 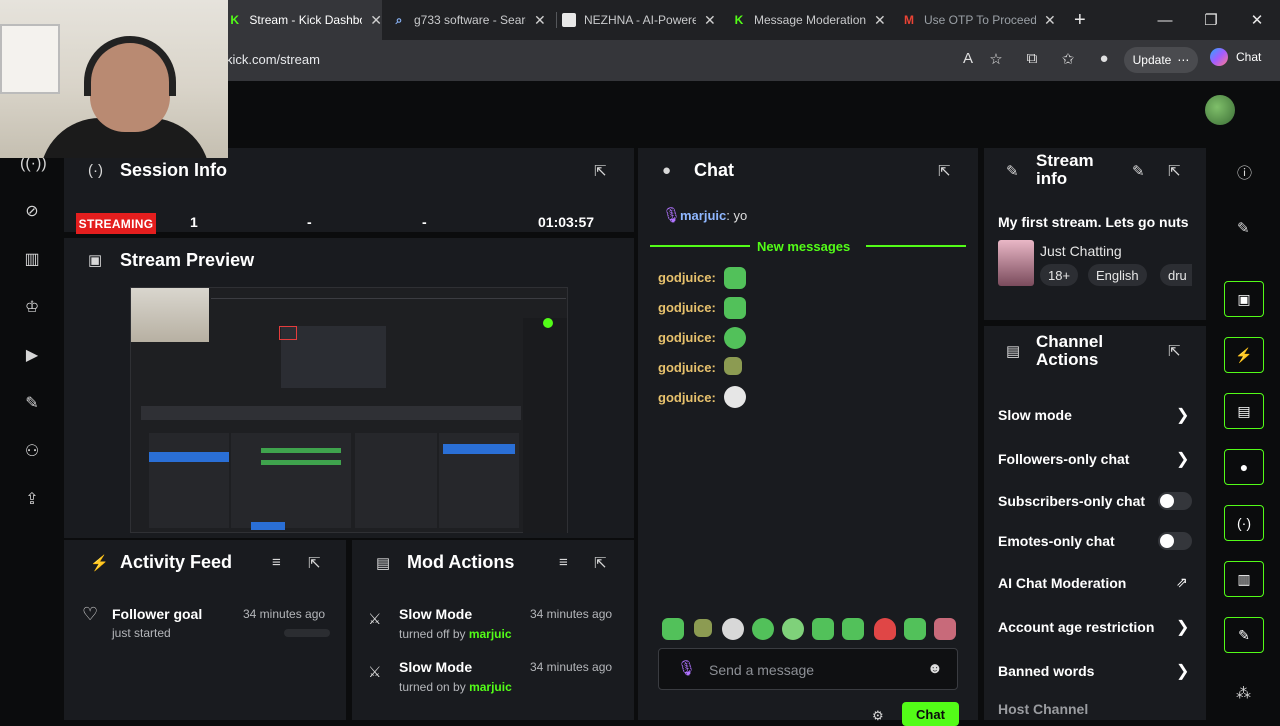 I want to click on microphone-icon: 🎙, so click(x=687, y=668).